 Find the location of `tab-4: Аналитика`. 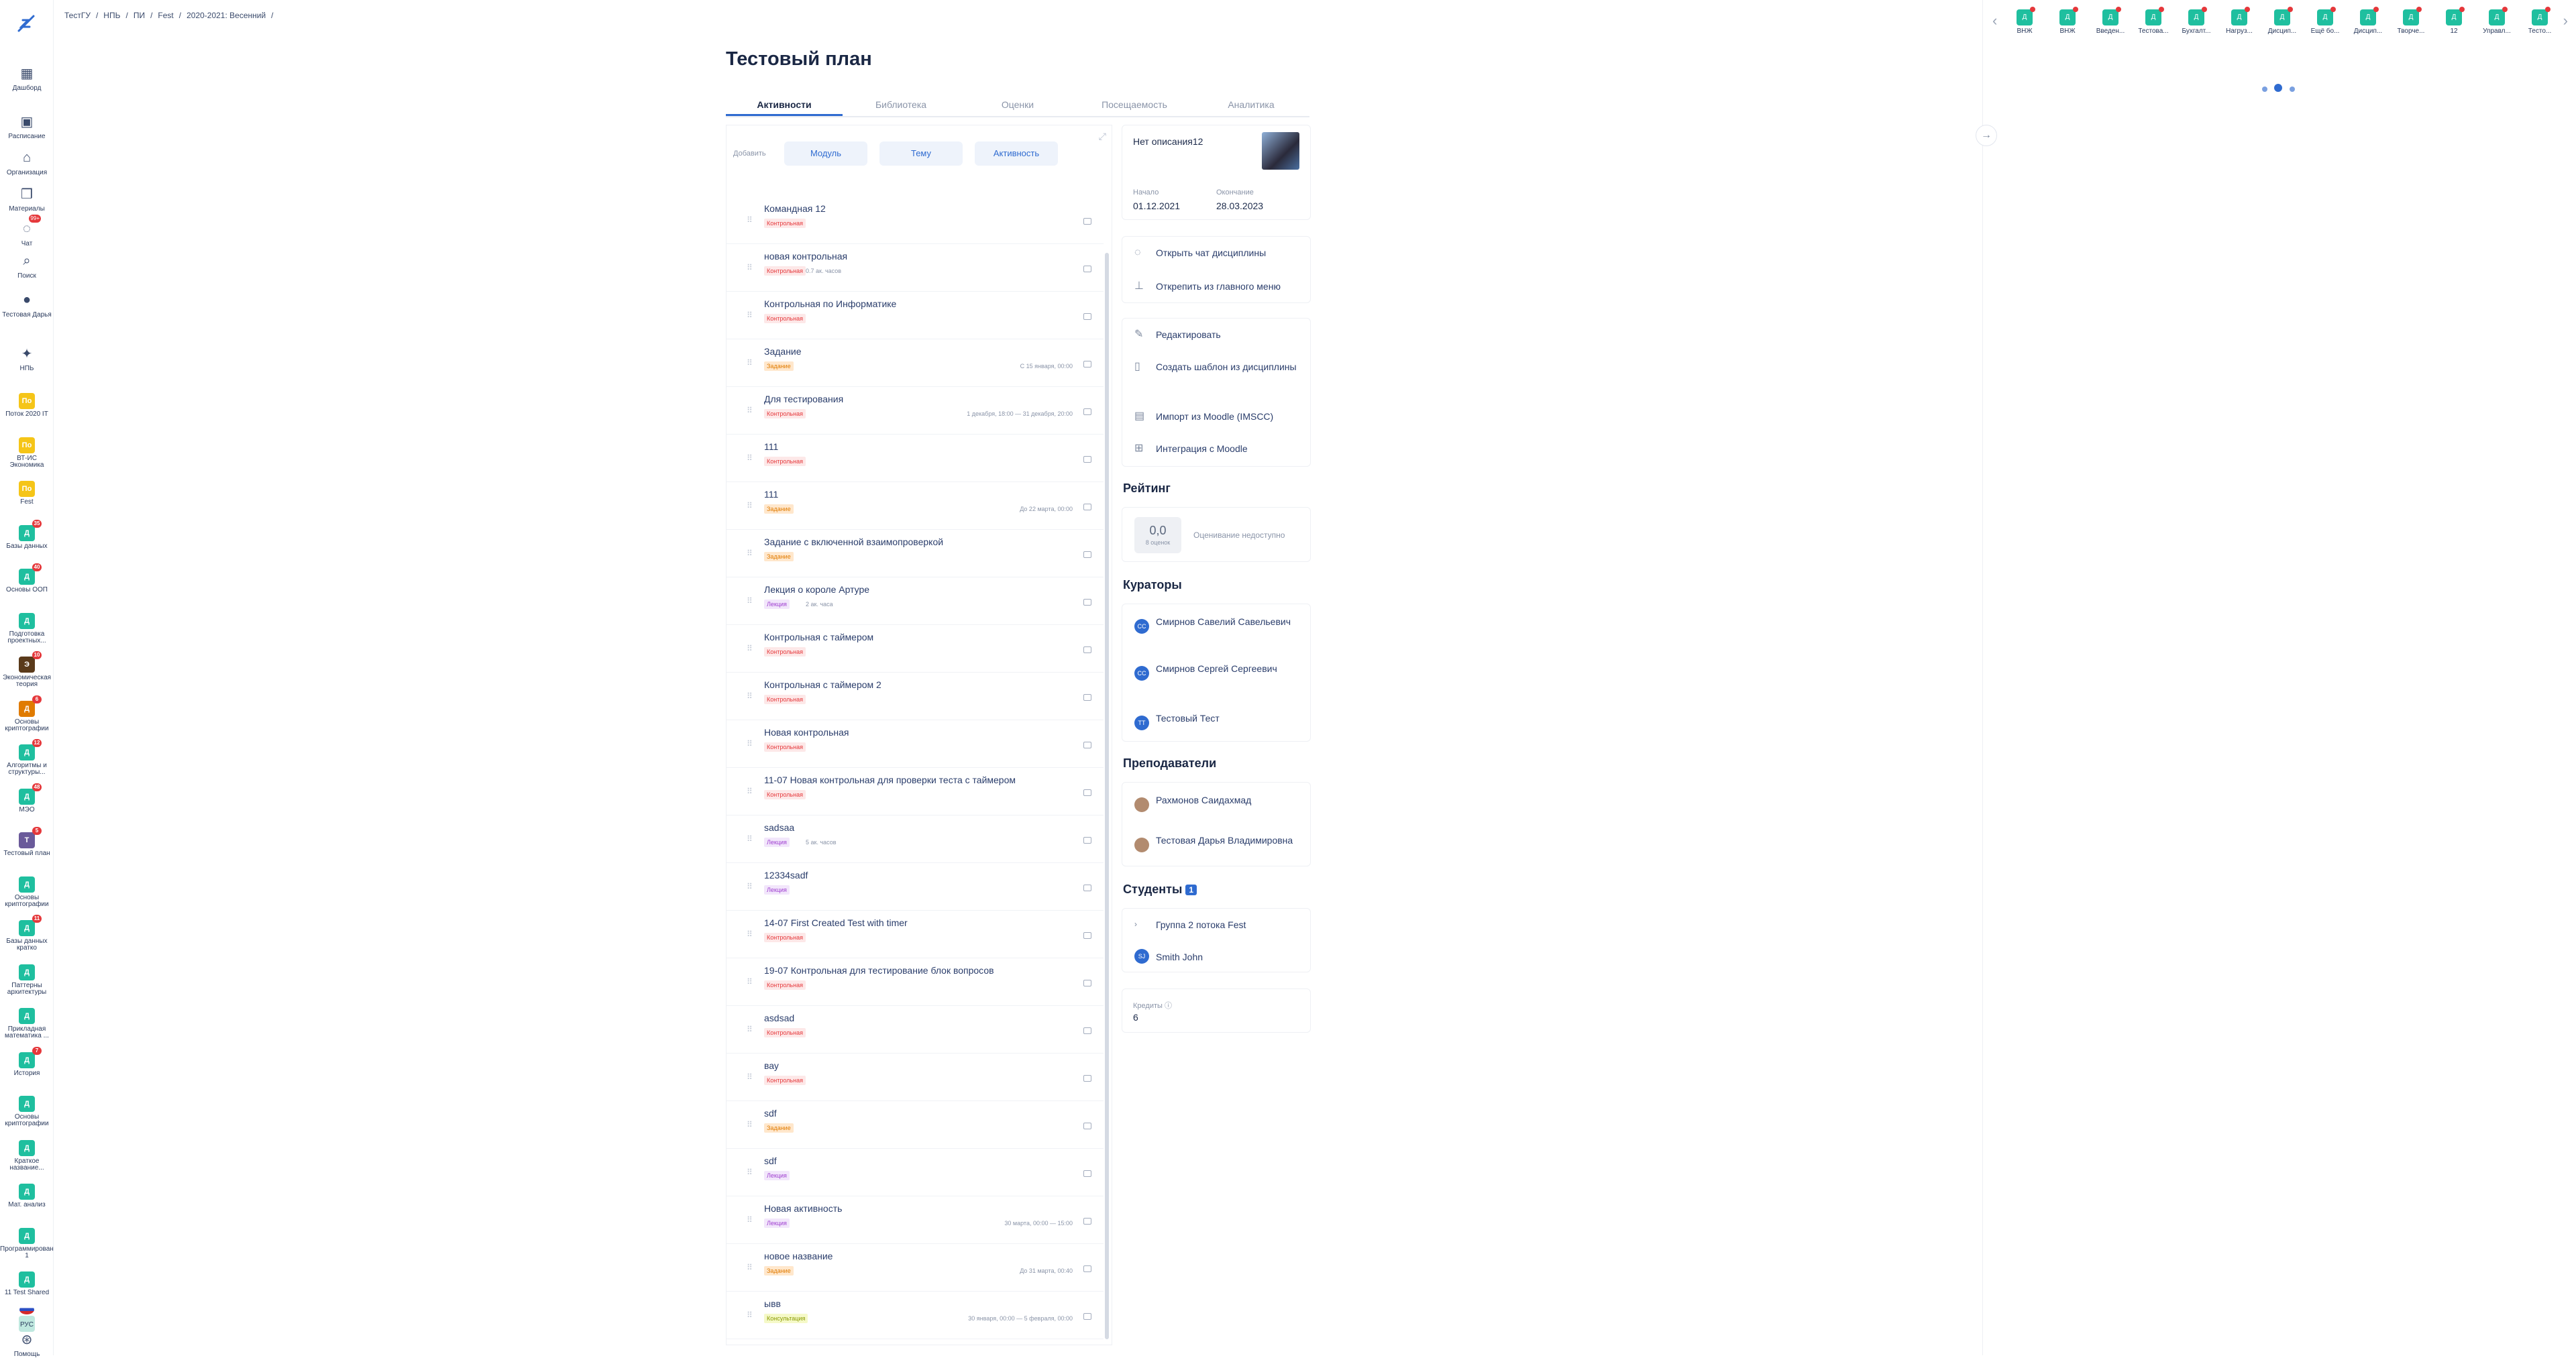

tab-4: Аналитика is located at coordinates (1251, 106).